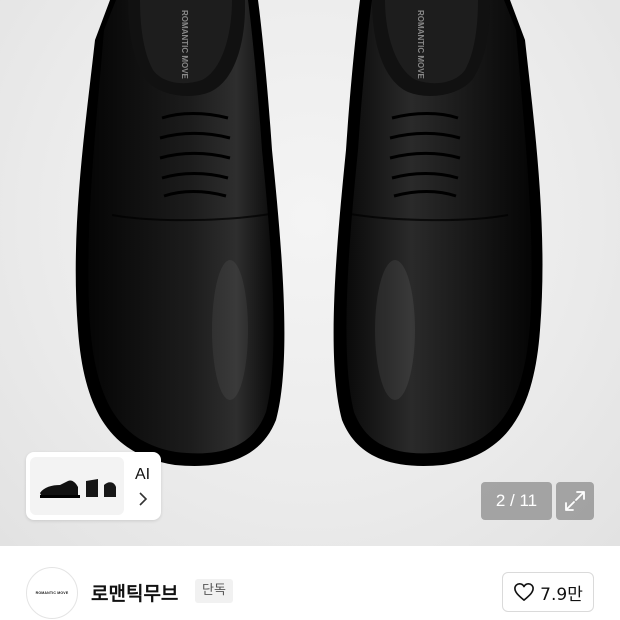 The height and width of the screenshot is (620, 620). What do you see at coordinates (524, 592) in the screenshot?
I see `heart-outline-icon` at bounding box center [524, 592].